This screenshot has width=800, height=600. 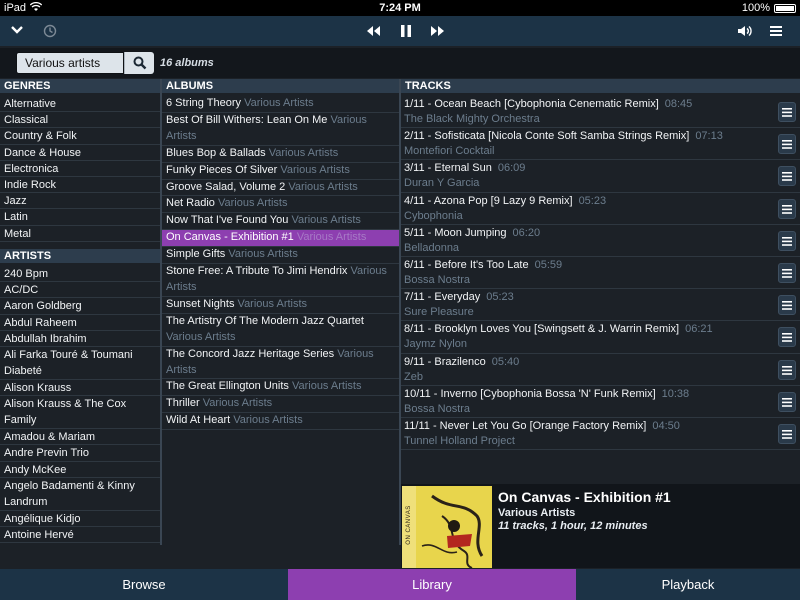 I want to click on genre-item: Classical, so click(x=80, y=120).